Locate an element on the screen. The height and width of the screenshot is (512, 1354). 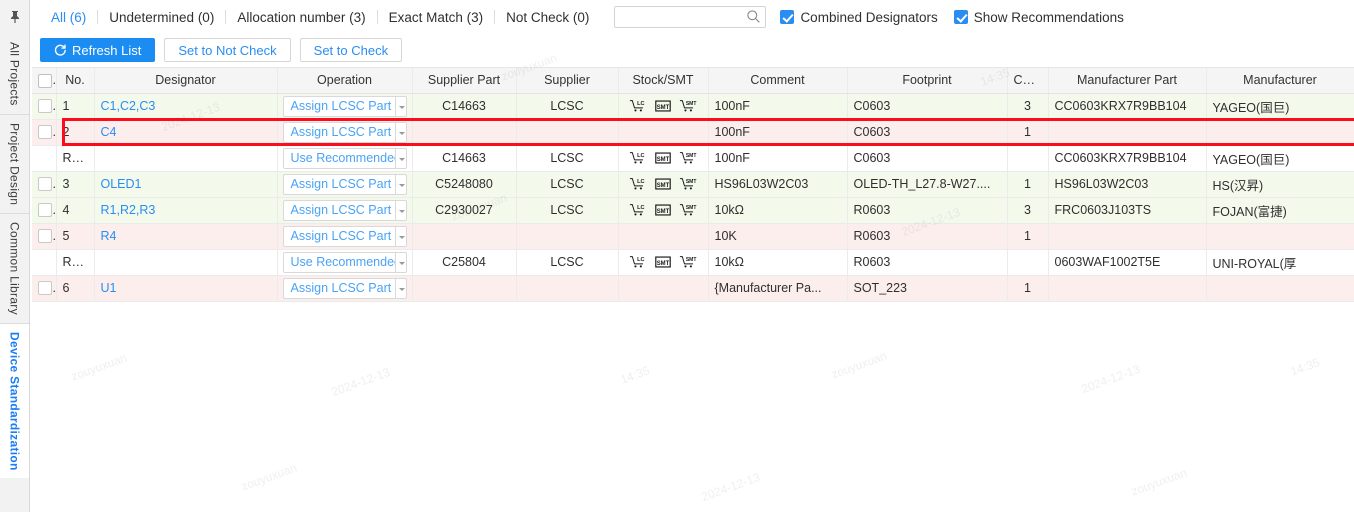
column-header-supplier: Supplier is located at coordinates (567, 81).